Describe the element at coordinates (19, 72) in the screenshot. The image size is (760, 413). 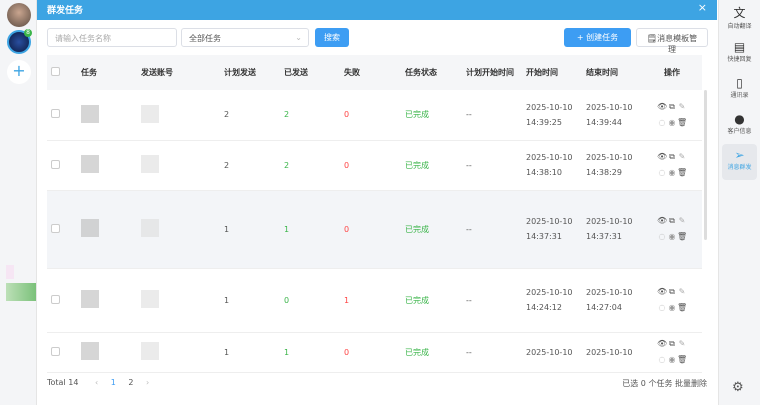
I see `add-account-icon: +` at that location.